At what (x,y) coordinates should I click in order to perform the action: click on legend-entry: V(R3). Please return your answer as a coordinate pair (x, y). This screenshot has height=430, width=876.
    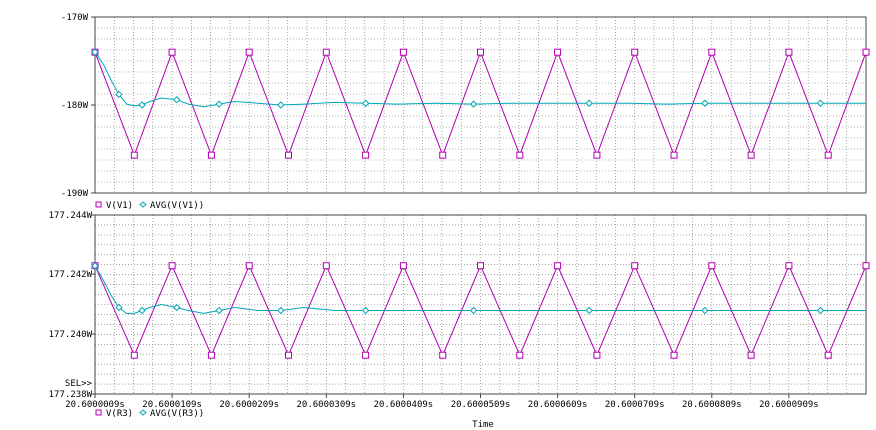
    Looking at the image, I should click on (119, 414).